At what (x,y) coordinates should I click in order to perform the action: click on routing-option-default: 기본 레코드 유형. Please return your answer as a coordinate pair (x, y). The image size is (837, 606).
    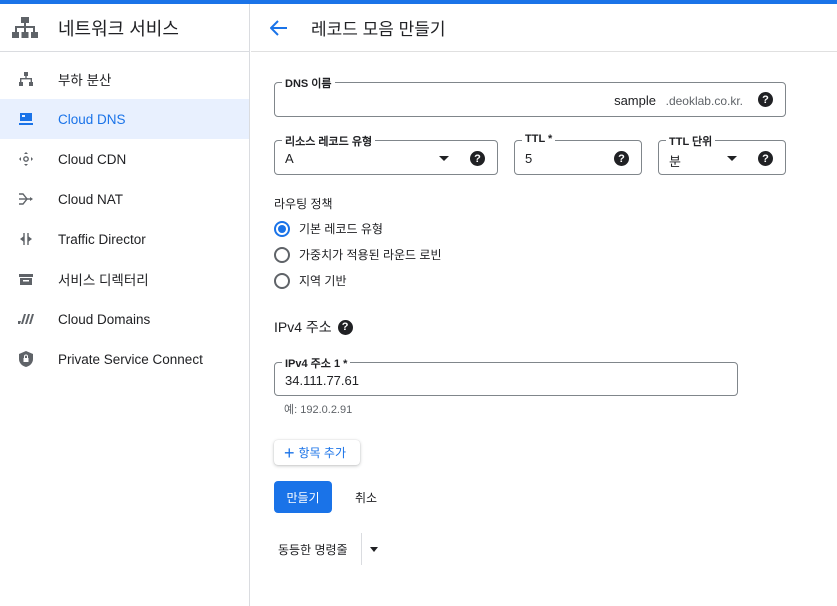
    Looking at the image, I should click on (328, 228).